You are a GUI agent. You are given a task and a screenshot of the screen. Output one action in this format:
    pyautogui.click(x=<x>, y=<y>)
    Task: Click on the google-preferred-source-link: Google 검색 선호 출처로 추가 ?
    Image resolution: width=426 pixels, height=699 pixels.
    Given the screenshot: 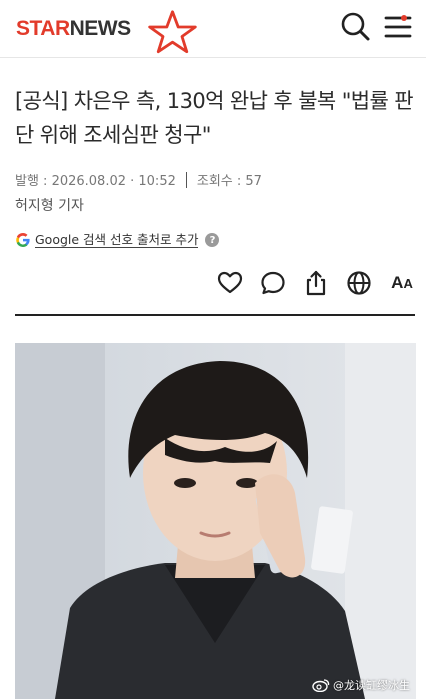 What is the action you would take?
    pyautogui.click(x=117, y=240)
    